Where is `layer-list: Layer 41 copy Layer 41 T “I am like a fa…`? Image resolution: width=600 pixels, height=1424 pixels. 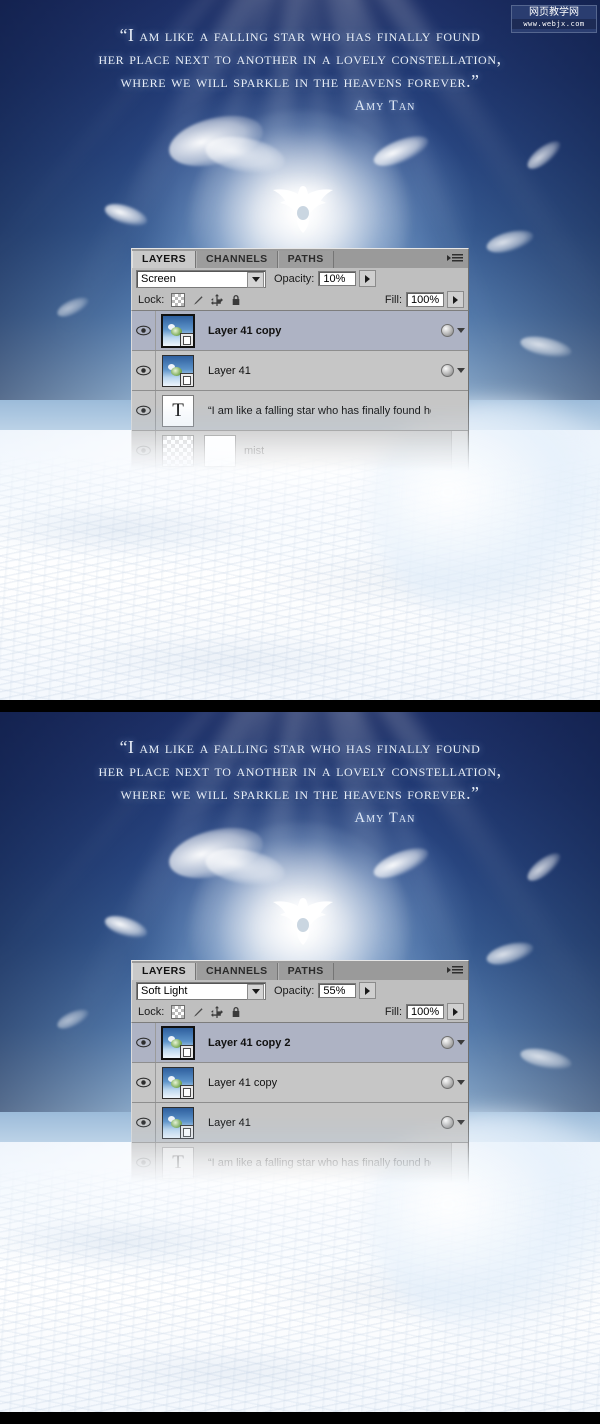
layer-list: Layer 41 copy Layer 41 T “I am like a fa… is located at coordinates (300, 391).